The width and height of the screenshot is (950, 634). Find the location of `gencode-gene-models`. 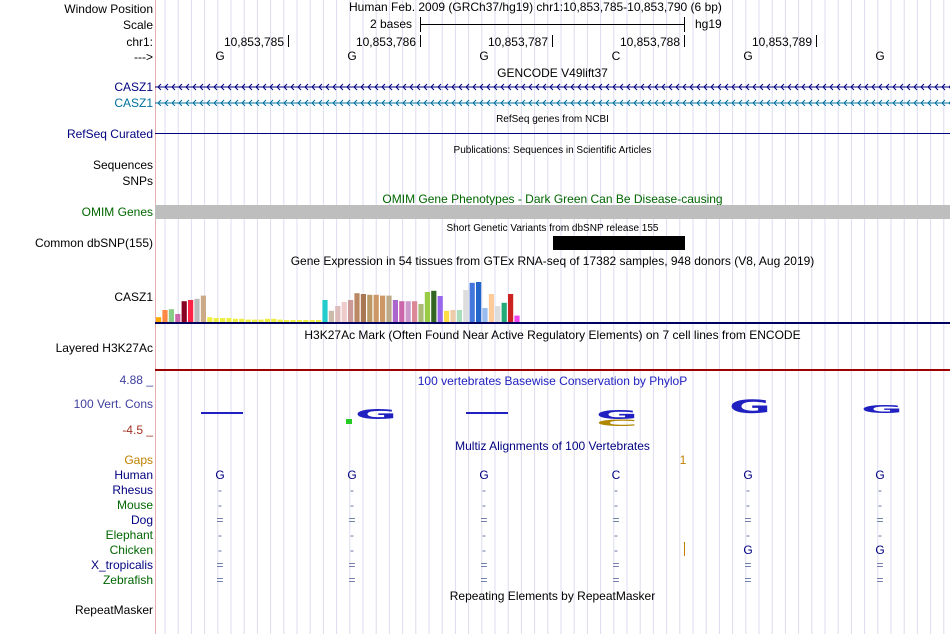

gencode-gene-models is located at coordinates (552, 94).